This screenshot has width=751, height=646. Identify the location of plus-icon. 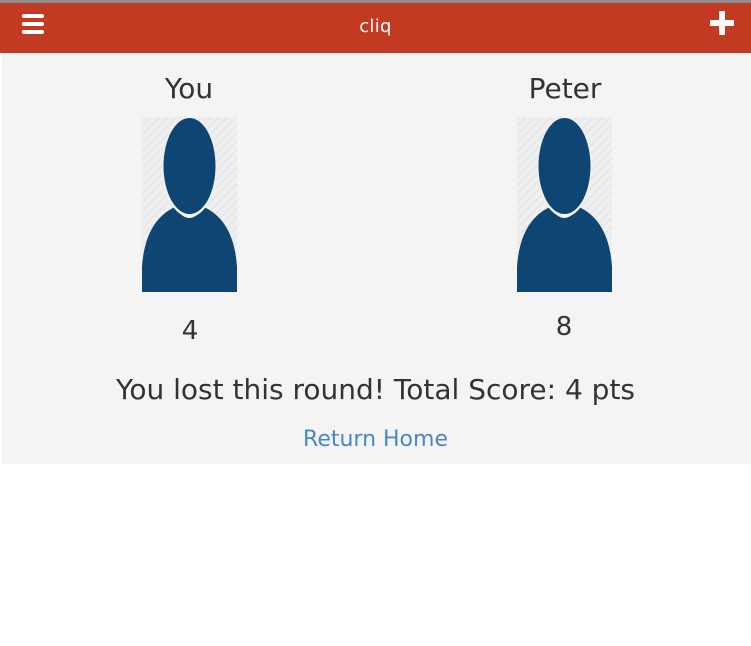
(722, 23).